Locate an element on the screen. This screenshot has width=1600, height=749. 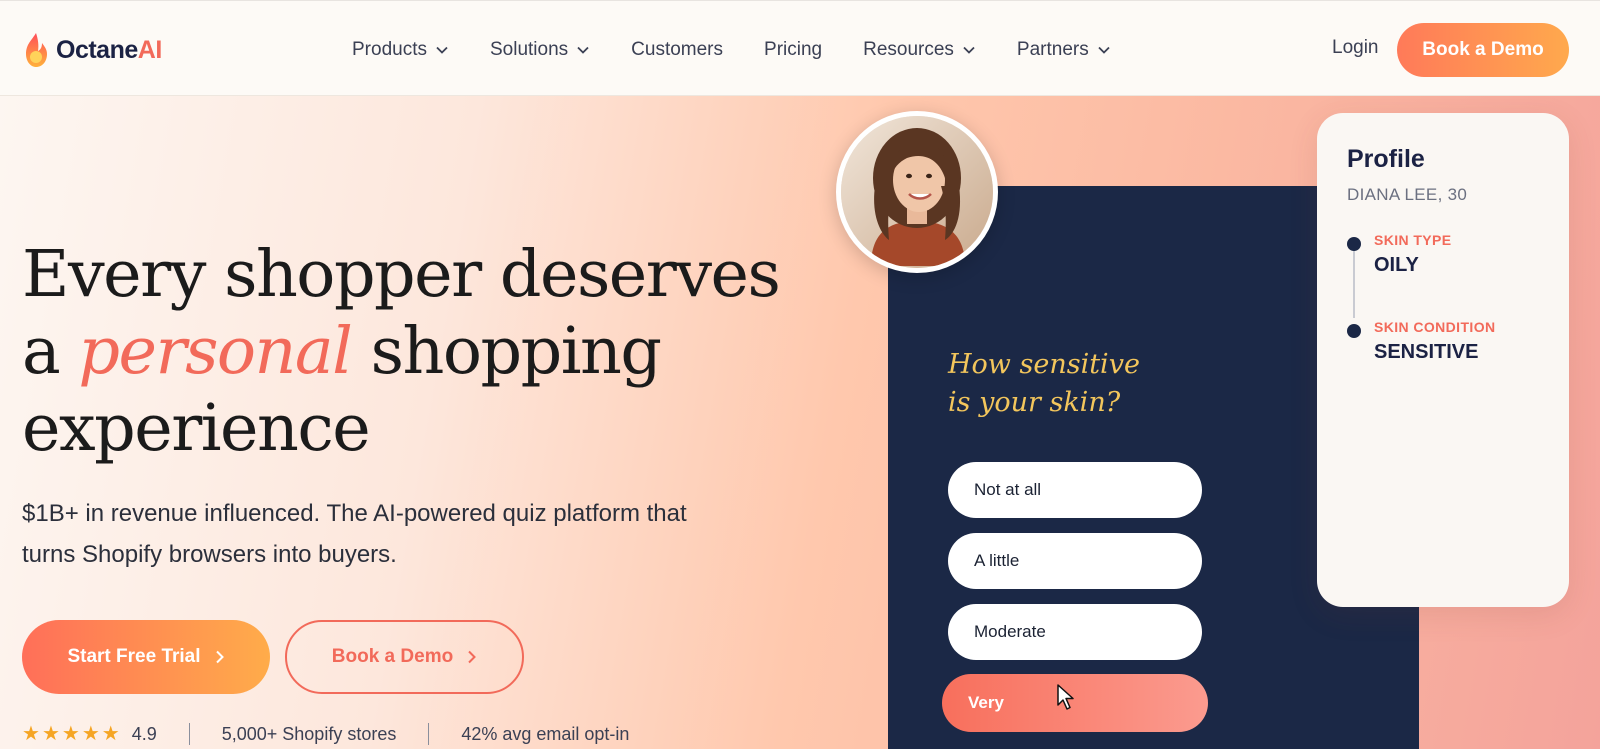
book-demo-hero-button: Book a Demo is located at coordinates (404, 657).